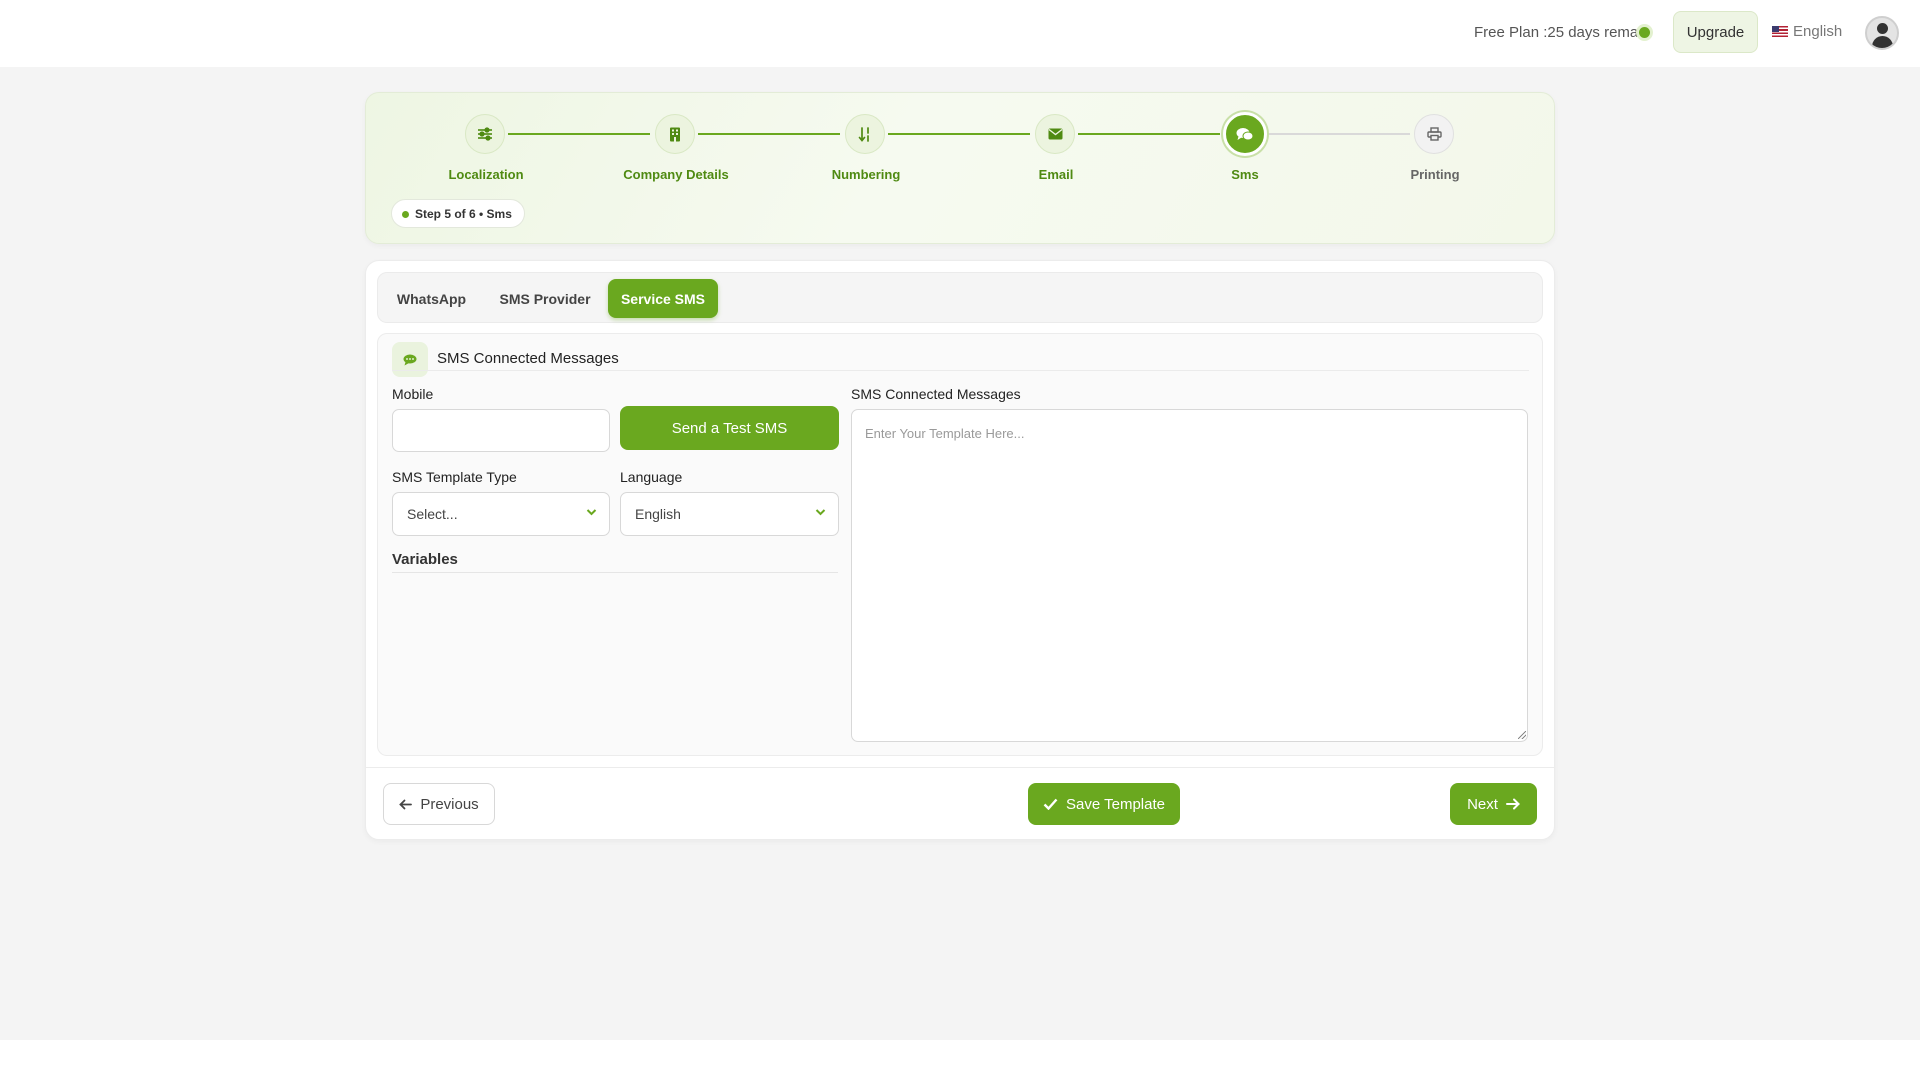 This screenshot has width=1920, height=1080. What do you see at coordinates (486, 174) in the screenshot?
I see `step-label-localization: Localization` at bounding box center [486, 174].